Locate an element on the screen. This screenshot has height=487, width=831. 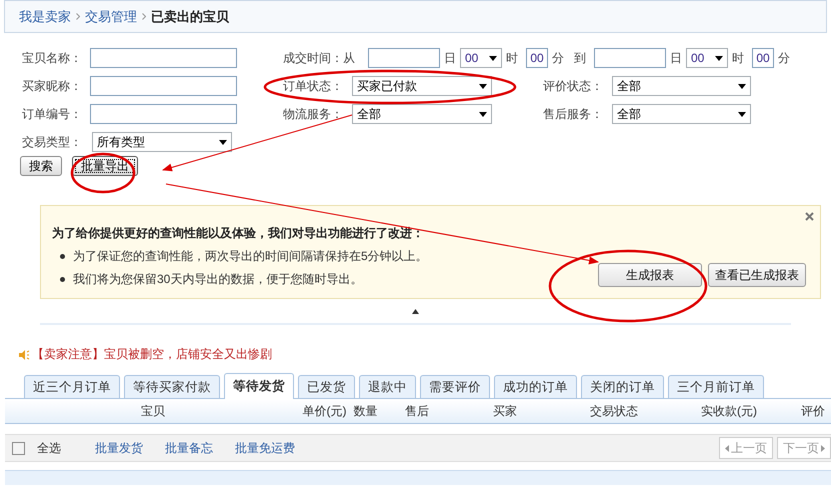
column-header: 单价(元) is located at coordinates (325, 411).